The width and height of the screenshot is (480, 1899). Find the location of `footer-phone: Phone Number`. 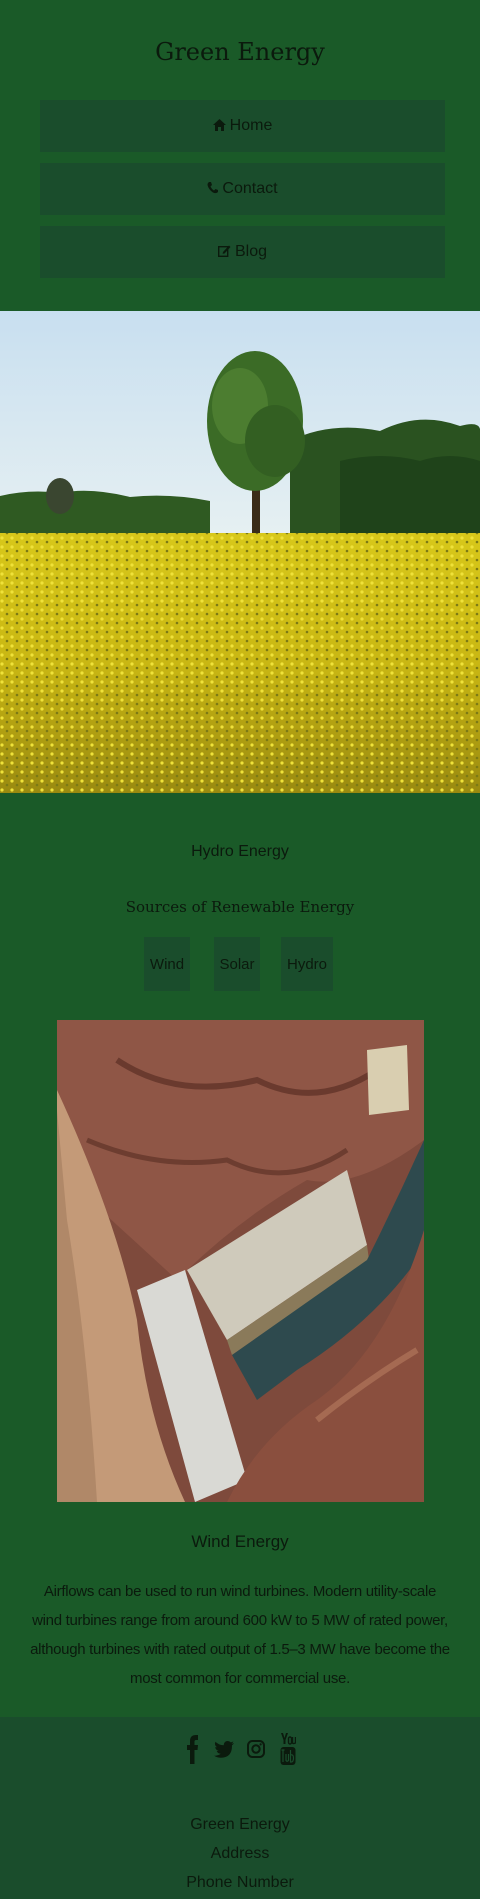

footer-phone: Phone Number is located at coordinates (240, 1882).